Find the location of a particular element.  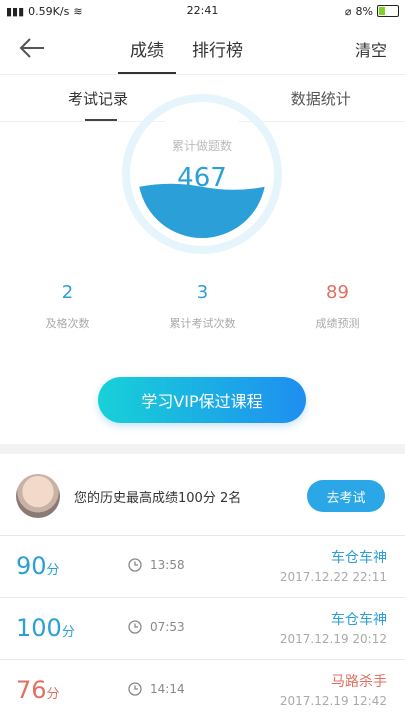

record-row: 90分 13:58 车仓车神 2017.12.22 22:11 is located at coordinates (202, 566).